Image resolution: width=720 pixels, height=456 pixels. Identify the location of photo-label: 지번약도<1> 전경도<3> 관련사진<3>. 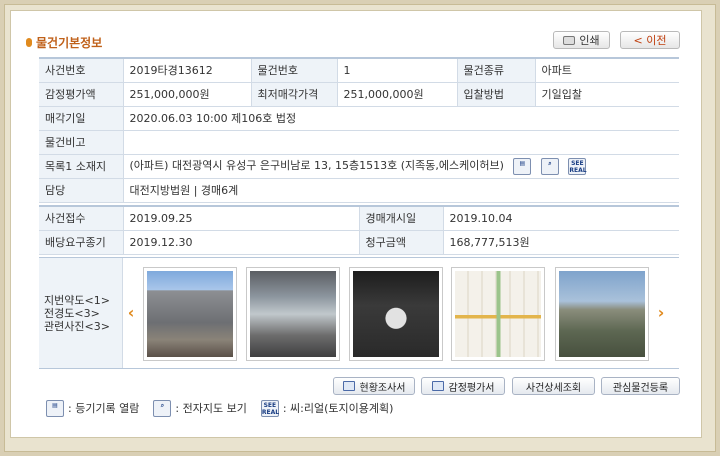
(81, 313).